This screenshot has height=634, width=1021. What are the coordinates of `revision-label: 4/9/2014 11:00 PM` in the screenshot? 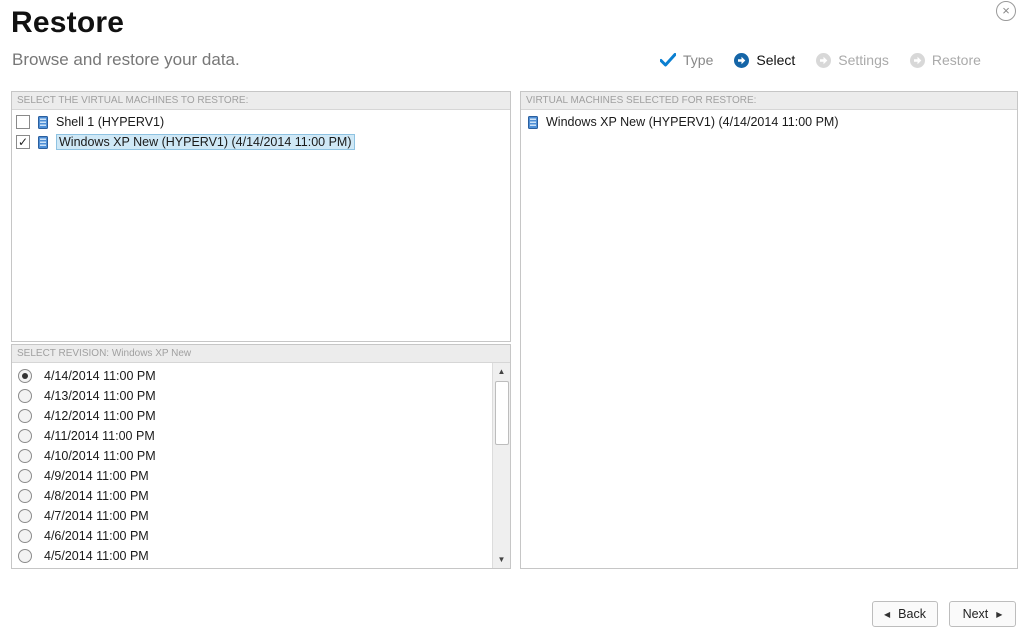 It's located at (96, 476).